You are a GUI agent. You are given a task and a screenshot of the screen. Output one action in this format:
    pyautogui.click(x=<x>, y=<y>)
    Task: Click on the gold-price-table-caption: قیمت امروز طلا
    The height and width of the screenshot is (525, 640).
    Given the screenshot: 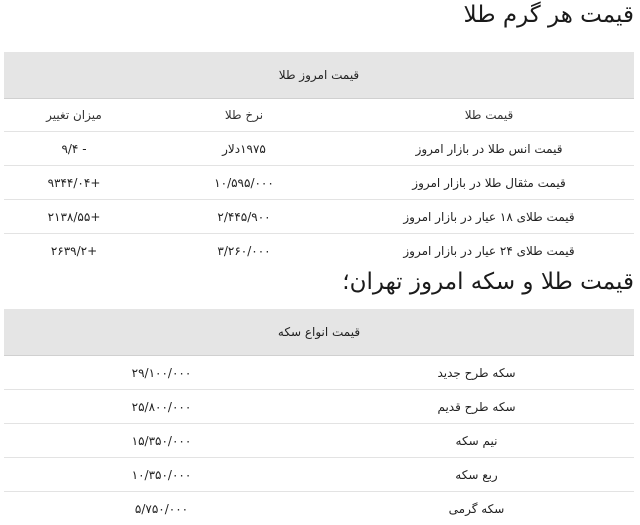 What is the action you would take?
    pyautogui.click(x=319, y=75)
    